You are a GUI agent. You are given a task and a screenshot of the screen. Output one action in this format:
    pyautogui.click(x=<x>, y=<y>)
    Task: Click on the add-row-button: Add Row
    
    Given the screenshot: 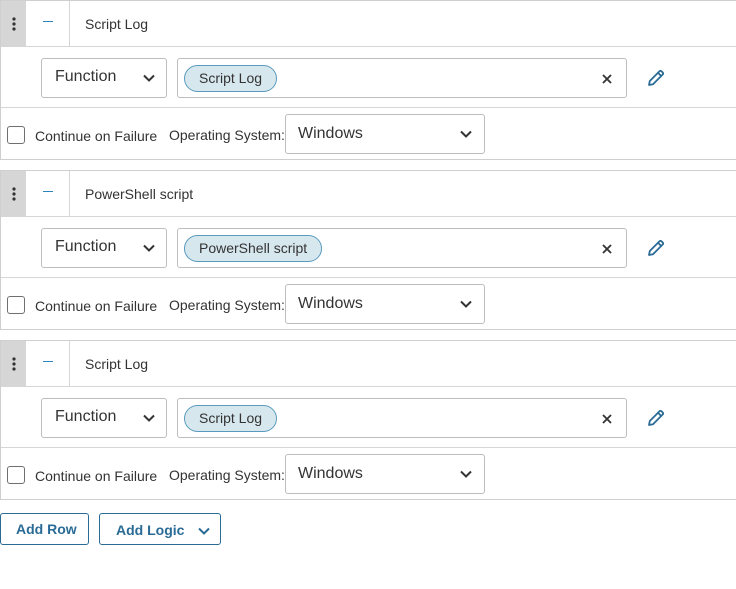 What is the action you would take?
    pyautogui.click(x=44, y=529)
    